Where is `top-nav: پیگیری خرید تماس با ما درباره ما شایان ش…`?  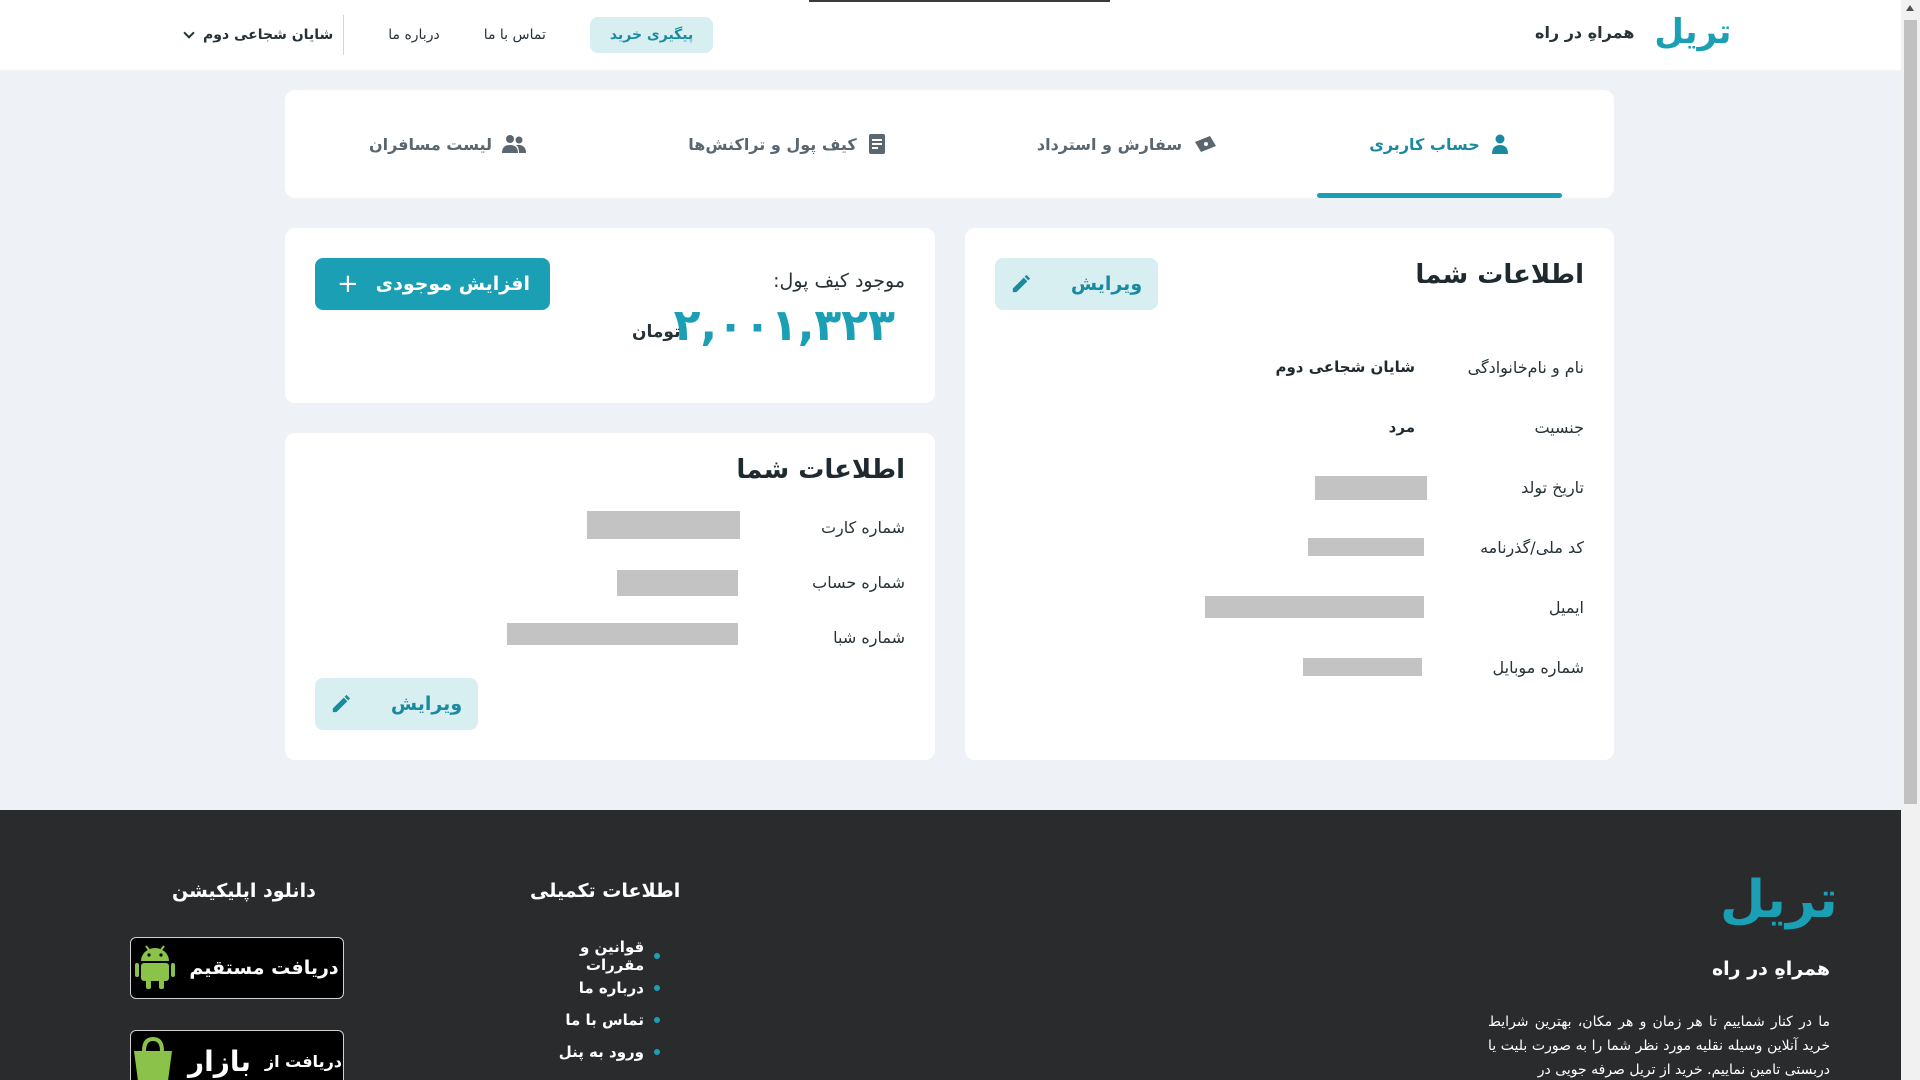
top-nav: پیگیری خرید تماس با ما درباره ما شایان ش… is located at coordinates (448, 35).